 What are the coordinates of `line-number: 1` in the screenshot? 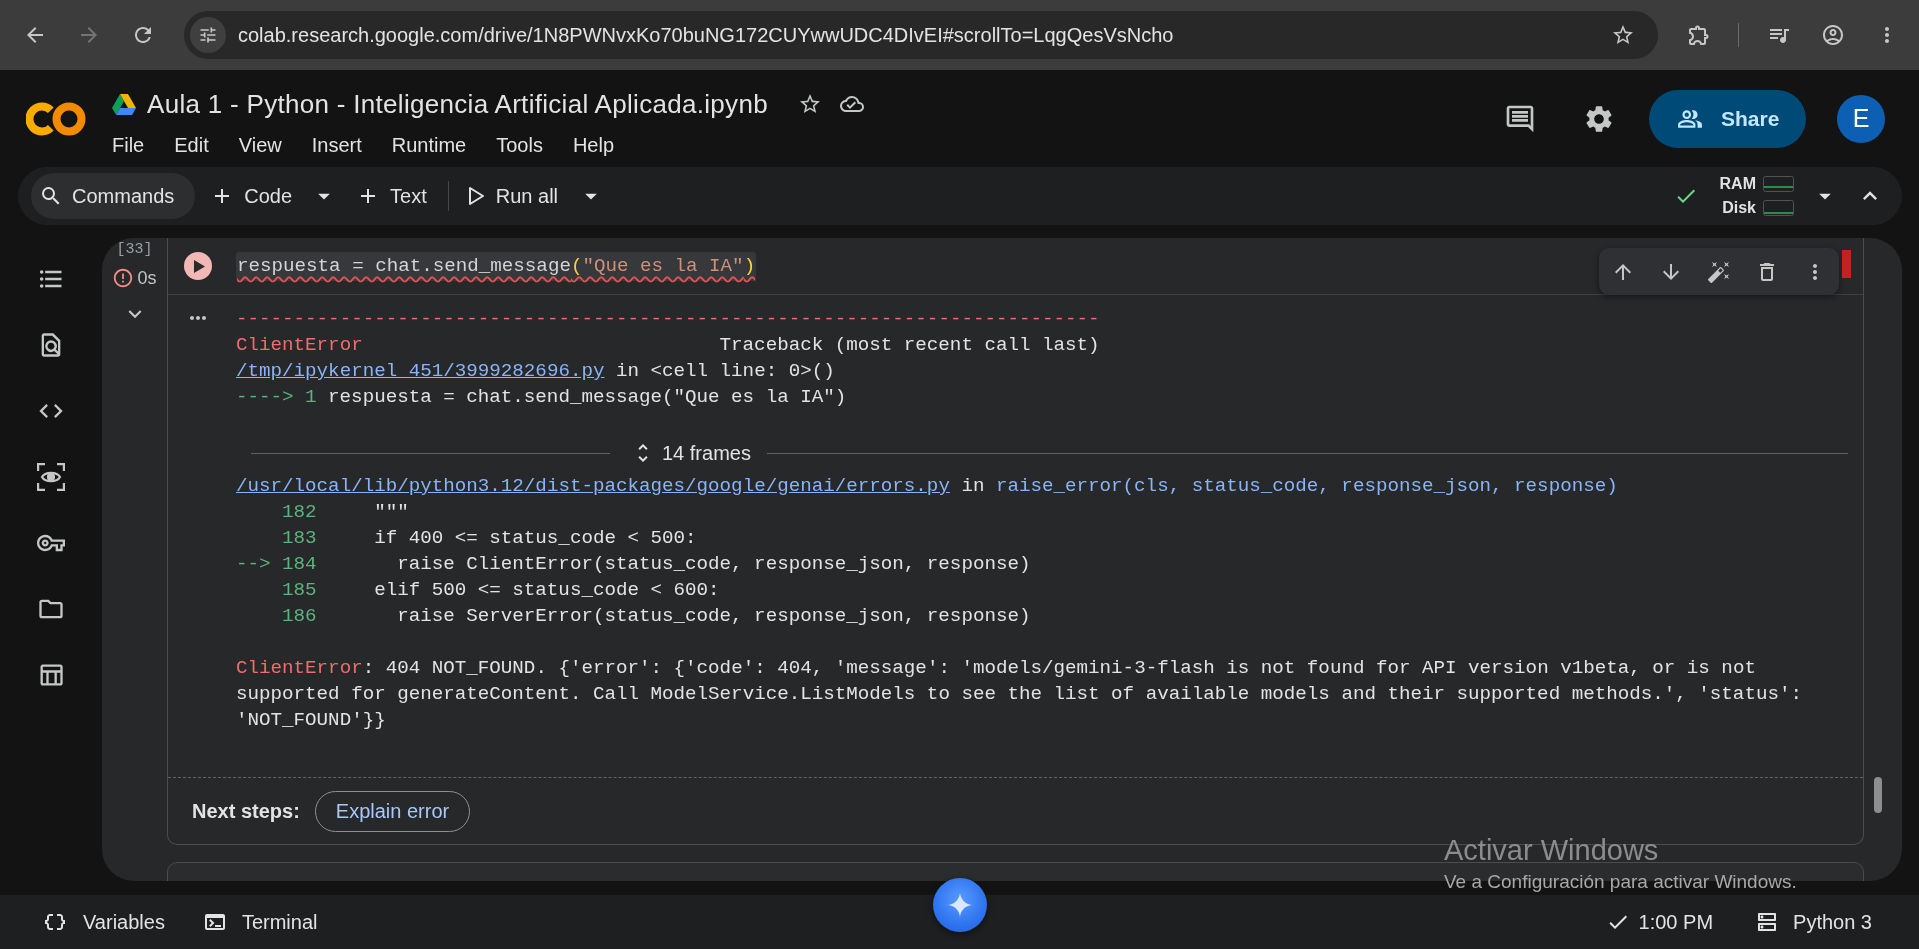 It's located at (311, 397).